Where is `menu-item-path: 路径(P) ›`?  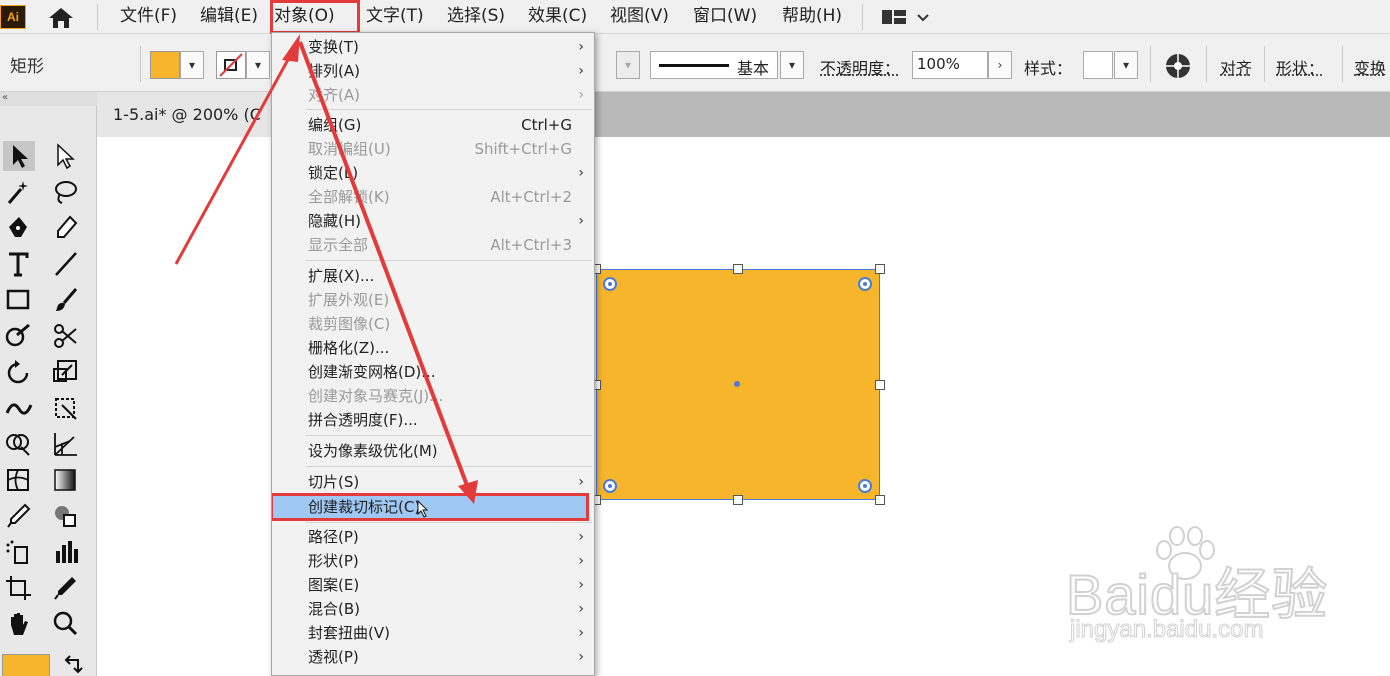 menu-item-path: 路径(P) › is located at coordinates (433, 537).